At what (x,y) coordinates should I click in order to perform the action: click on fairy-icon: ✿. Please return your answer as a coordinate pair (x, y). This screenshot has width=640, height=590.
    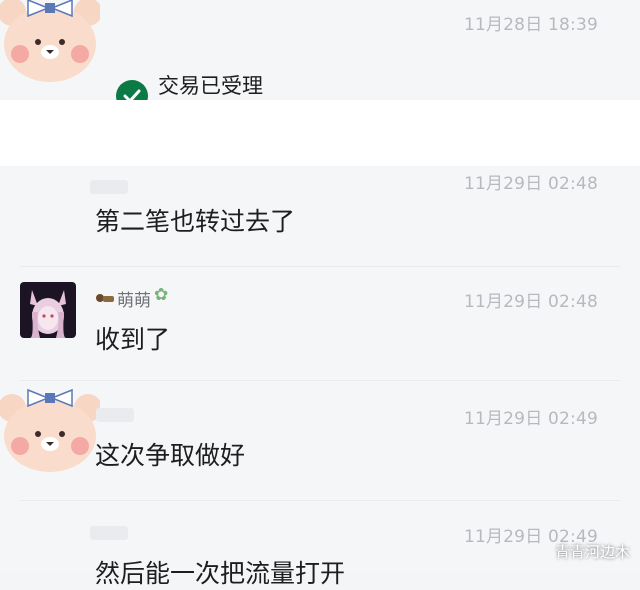
    Looking at the image, I should click on (161, 295).